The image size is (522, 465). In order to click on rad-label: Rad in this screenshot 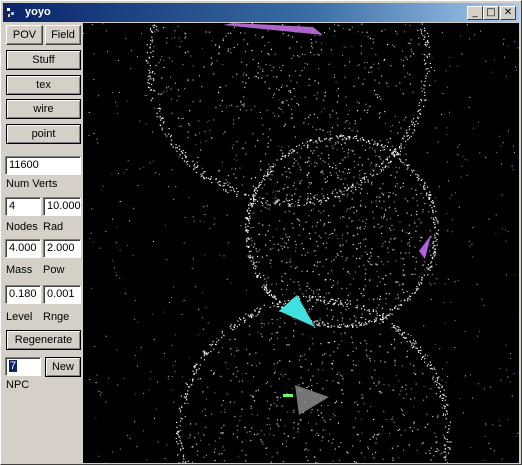, I will do `click(53, 227)`.